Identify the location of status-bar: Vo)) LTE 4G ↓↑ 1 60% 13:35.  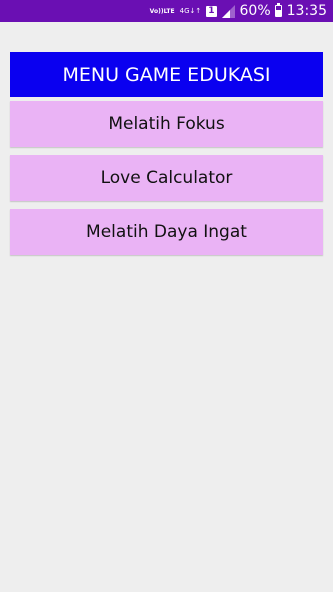
(166, 11).